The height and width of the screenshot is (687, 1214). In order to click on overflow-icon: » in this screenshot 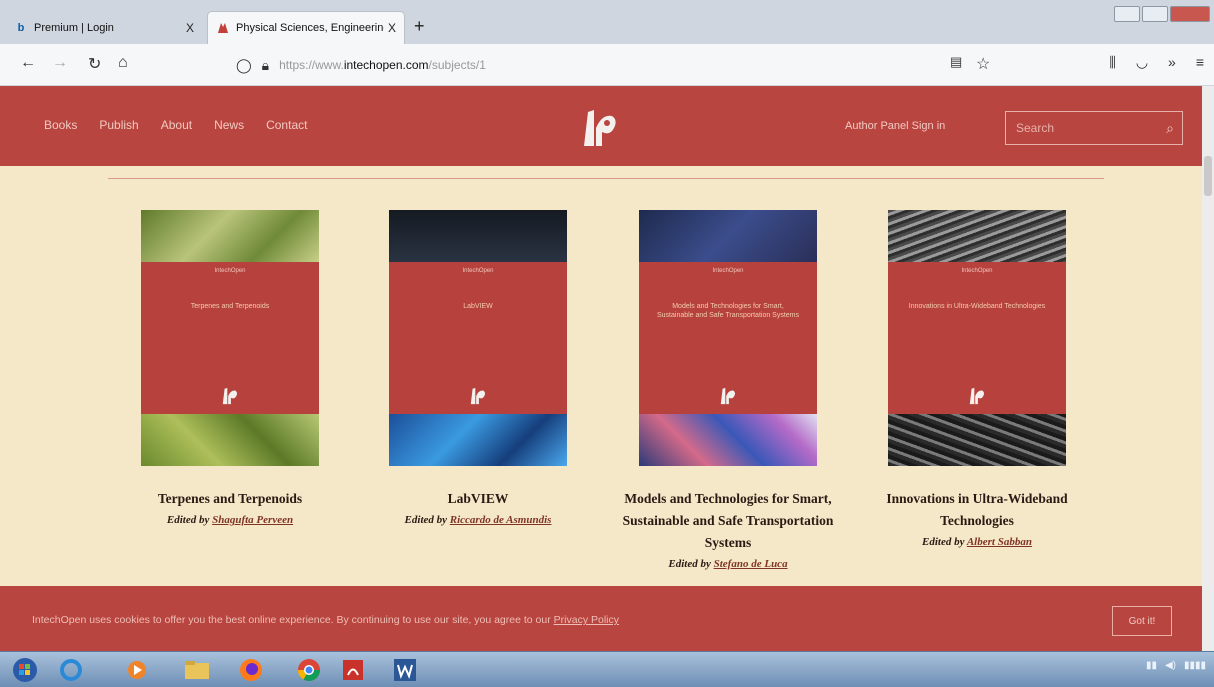, I will do `click(1172, 62)`.